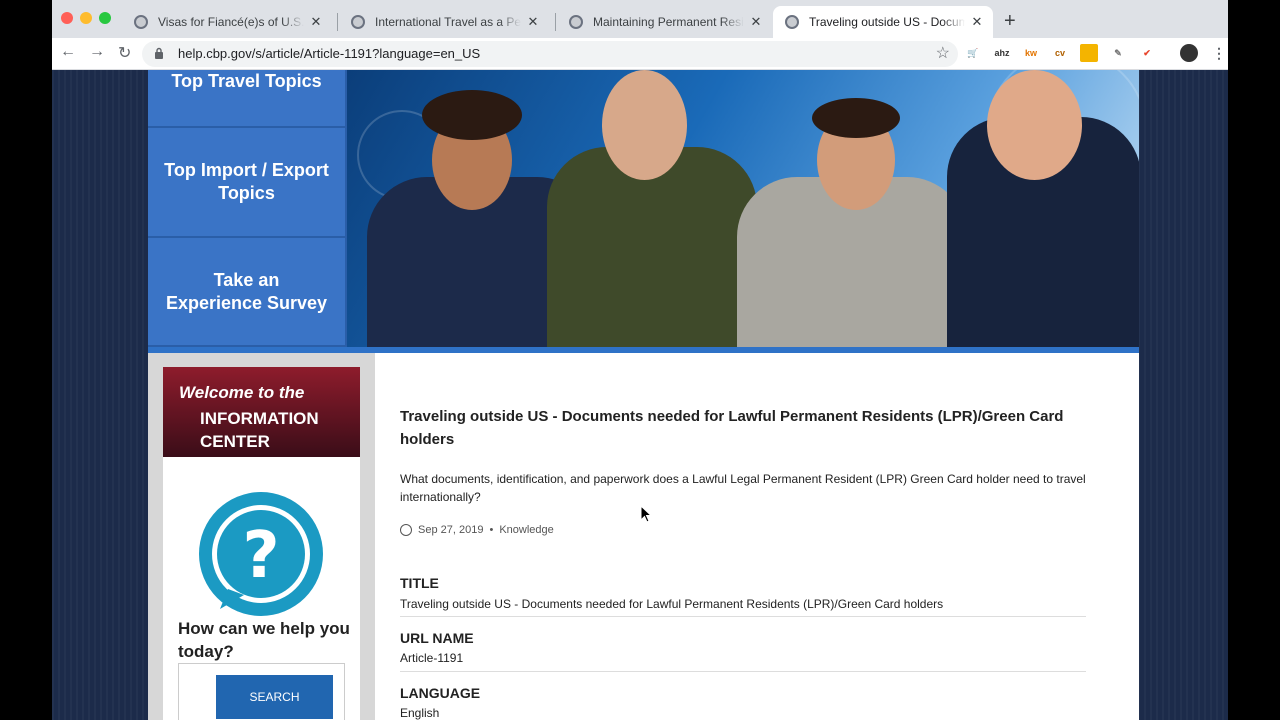  I want to click on question-help-icon: ?, so click(261, 554).